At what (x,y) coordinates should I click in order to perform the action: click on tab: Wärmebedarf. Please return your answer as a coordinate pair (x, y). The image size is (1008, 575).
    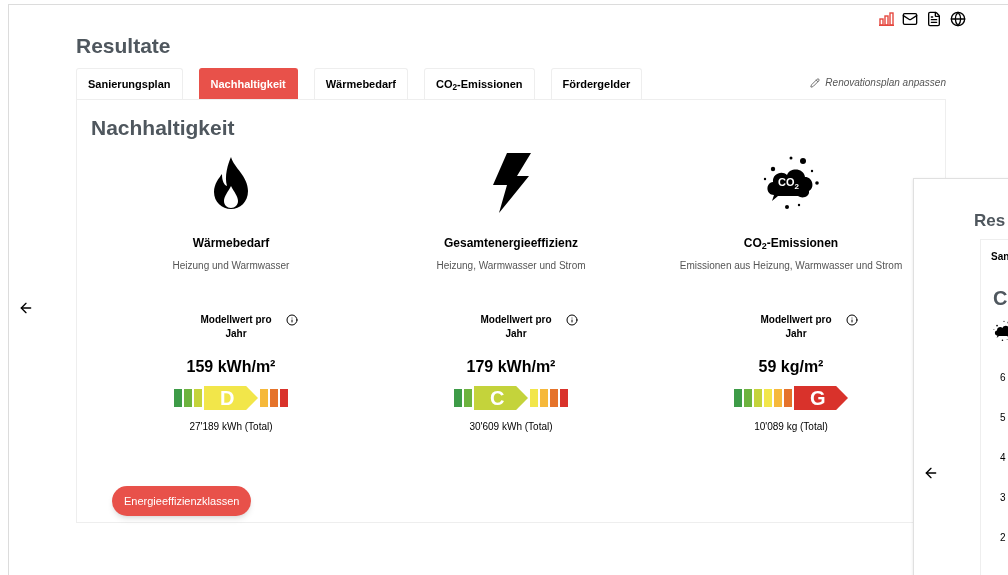
    Looking at the image, I should click on (360, 83).